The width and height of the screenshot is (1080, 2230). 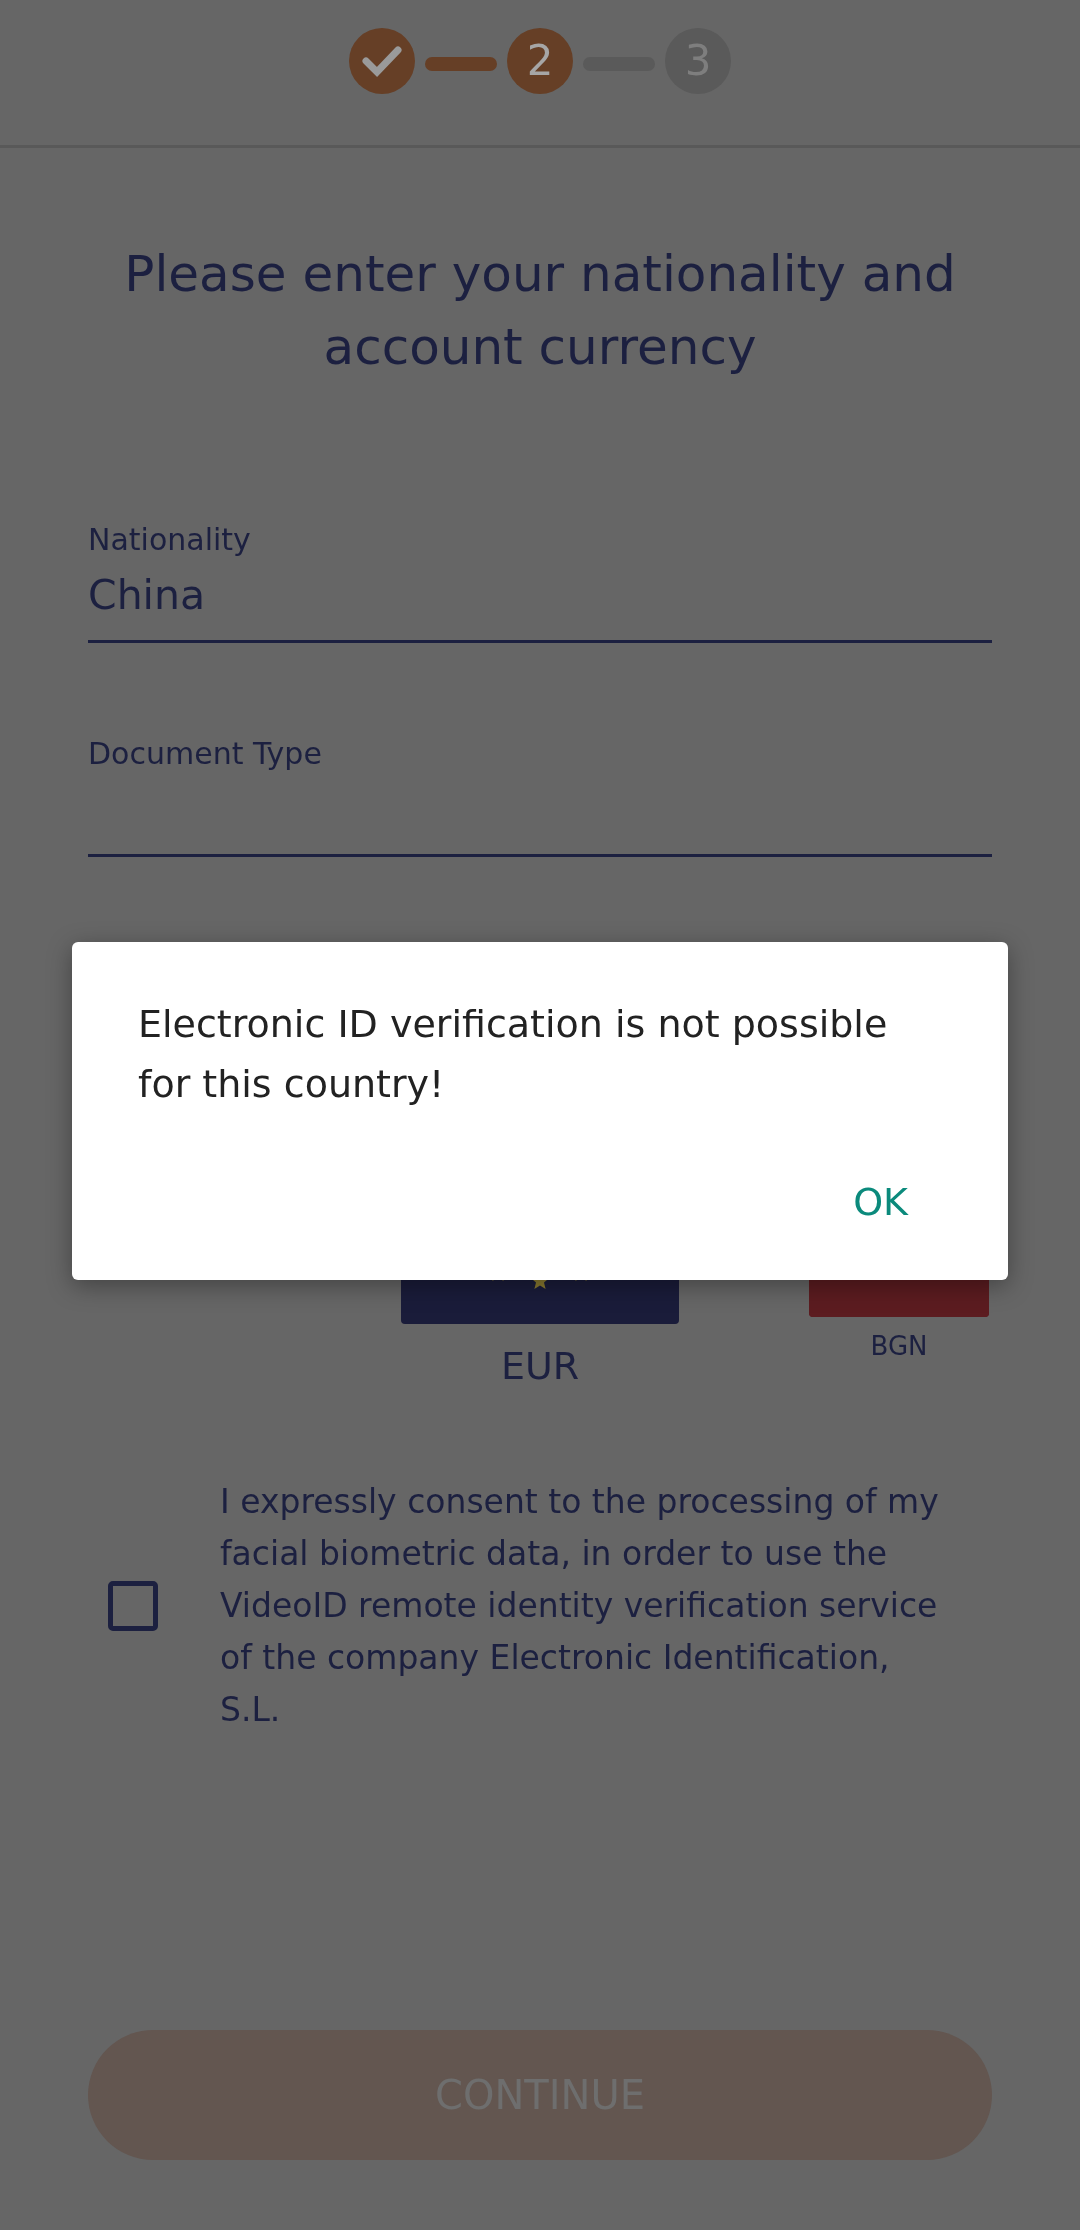 What do you see at coordinates (899, 1346) in the screenshot?
I see `currency-code: BGN` at bounding box center [899, 1346].